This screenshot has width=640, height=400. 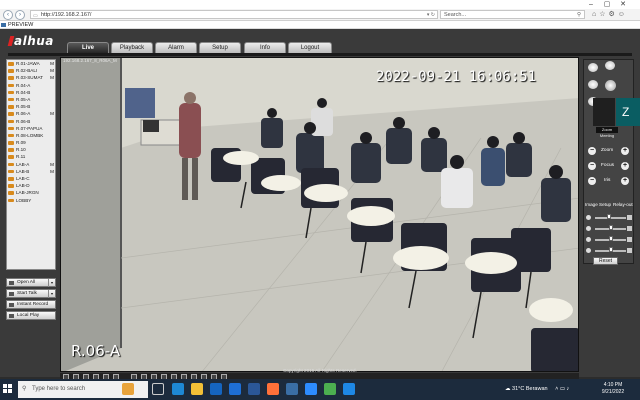 What do you see at coordinates (623, 4) in the screenshot?
I see `close-icon: ✕` at bounding box center [623, 4].